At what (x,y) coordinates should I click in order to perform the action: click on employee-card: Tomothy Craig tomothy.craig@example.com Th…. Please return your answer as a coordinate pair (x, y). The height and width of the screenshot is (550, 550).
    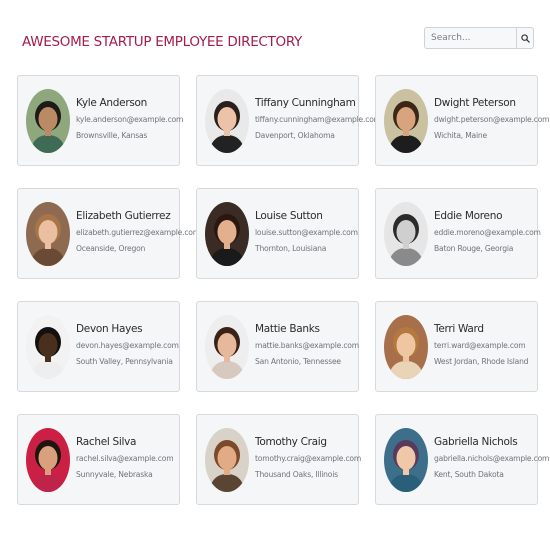
    Looking at the image, I should click on (278, 459).